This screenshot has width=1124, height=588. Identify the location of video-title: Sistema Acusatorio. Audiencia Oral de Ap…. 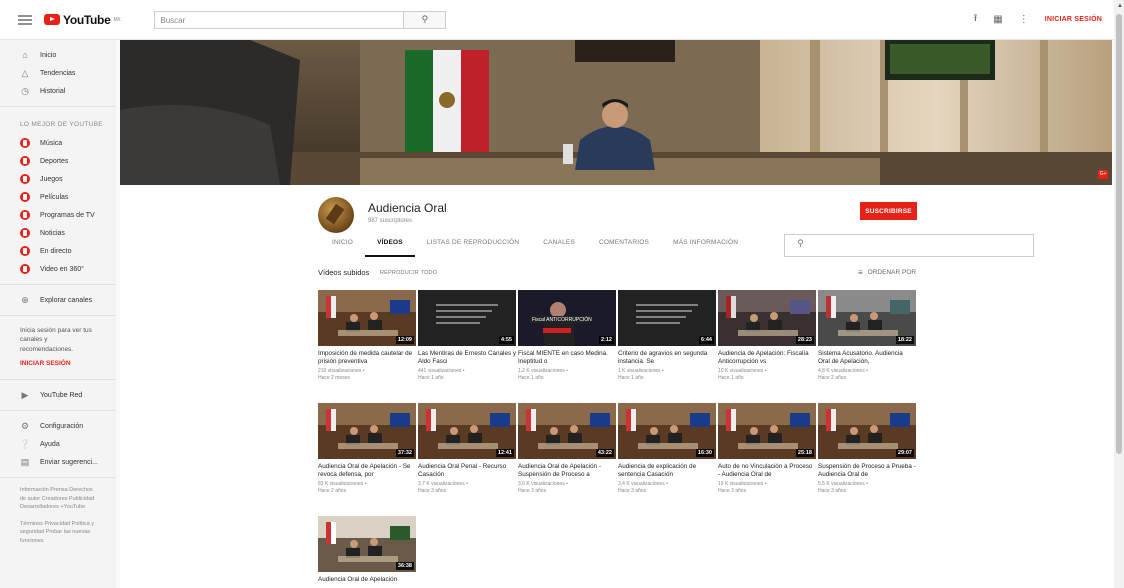
(867, 358).